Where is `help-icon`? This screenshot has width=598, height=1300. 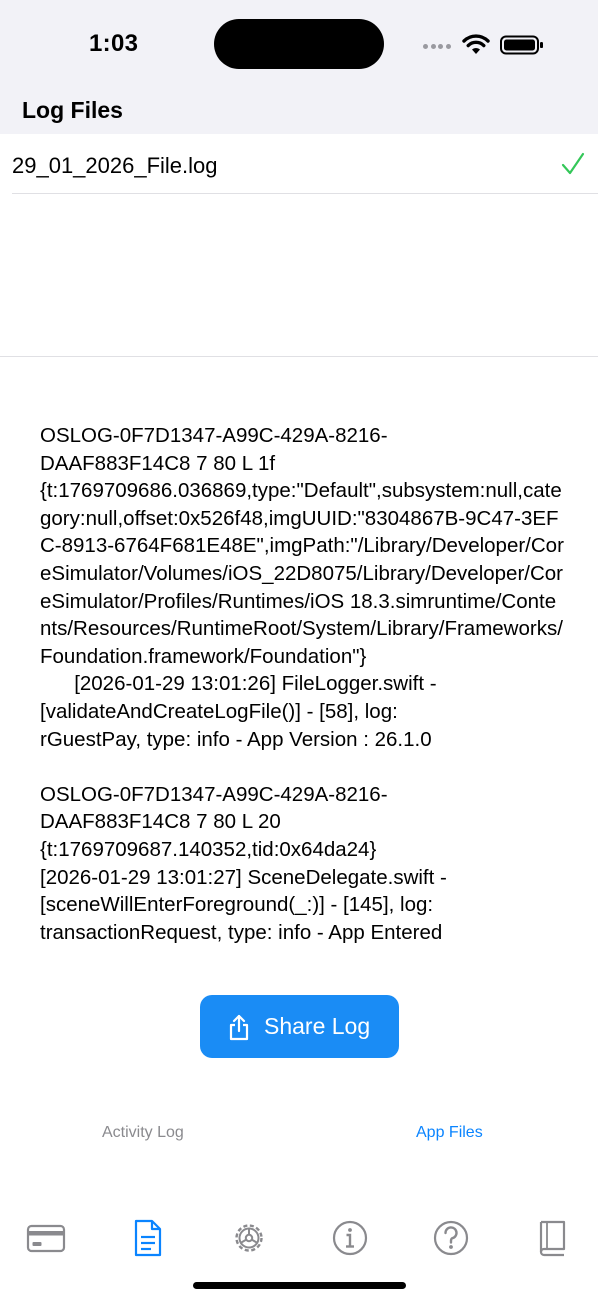
help-icon is located at coordinates (451, 1238).